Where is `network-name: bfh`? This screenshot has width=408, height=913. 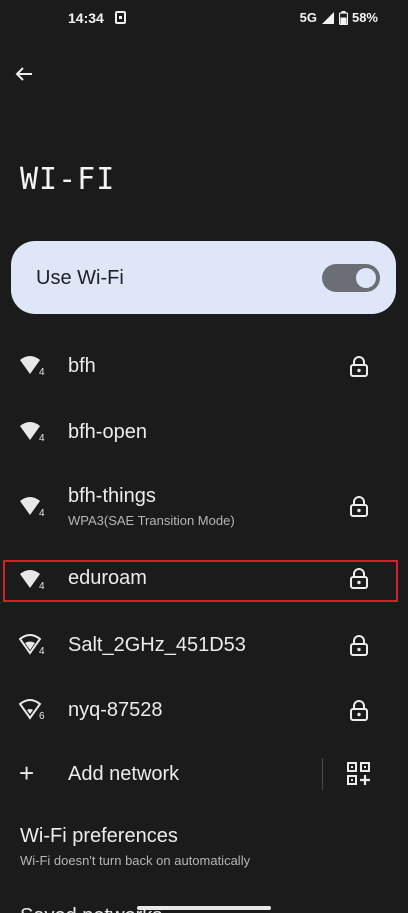 network-name: bfh is located at coordinates (82, 366).